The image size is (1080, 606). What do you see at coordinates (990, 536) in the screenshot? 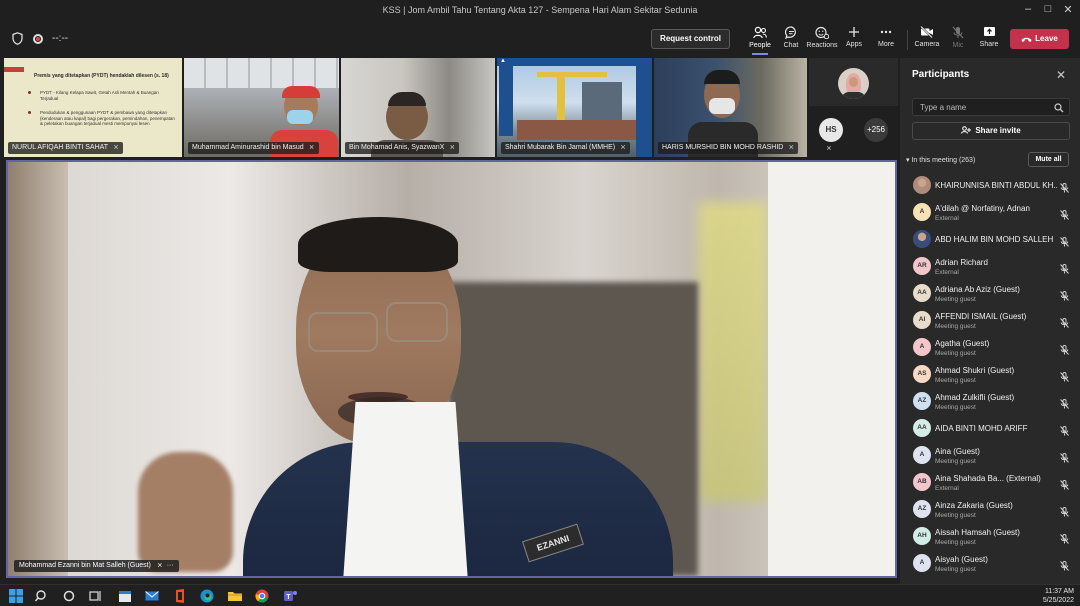
I see `participant-row: AH Aissah Hamsah (Guest) Meeting guest` at bounding box center [990, 536].